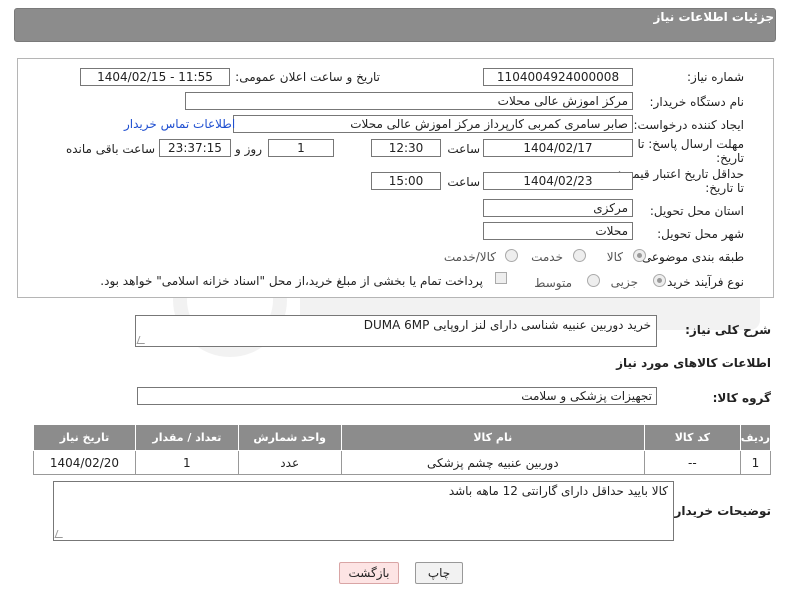 This screenshot has height=598, width=788. Describe the element at coordinates (697, 102) in the screenshot. I see `buyer-org-label: نام دستگاه خریدار:` at that location.